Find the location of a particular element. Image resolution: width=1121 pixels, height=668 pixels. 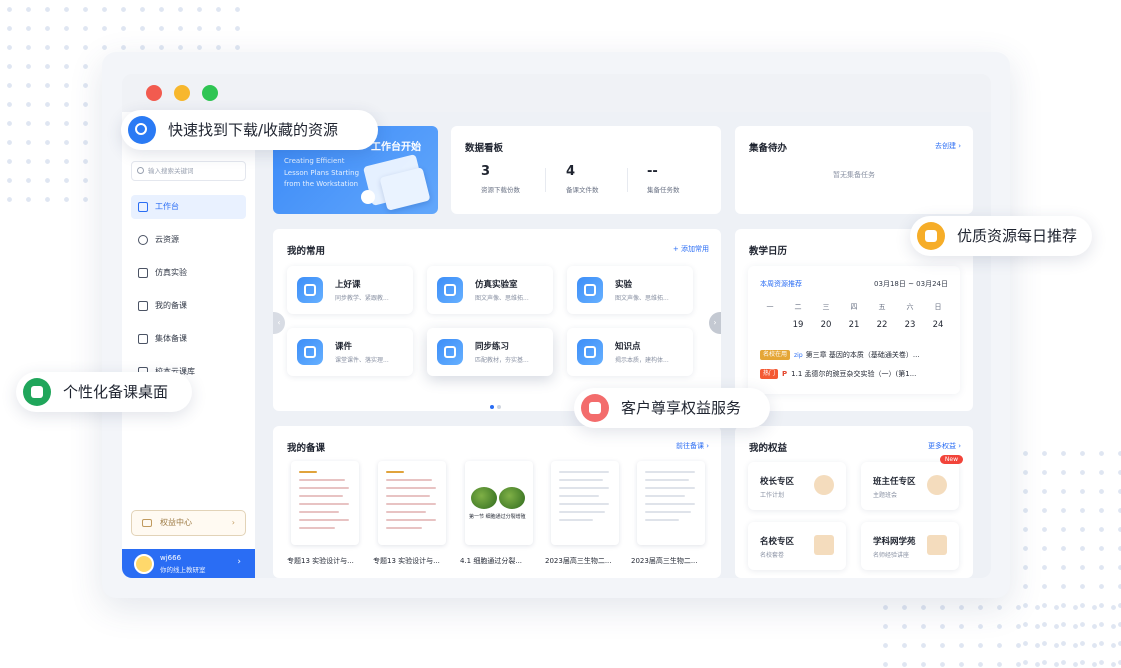

link-label: 前往备课 is located at coordinates (689, 446).